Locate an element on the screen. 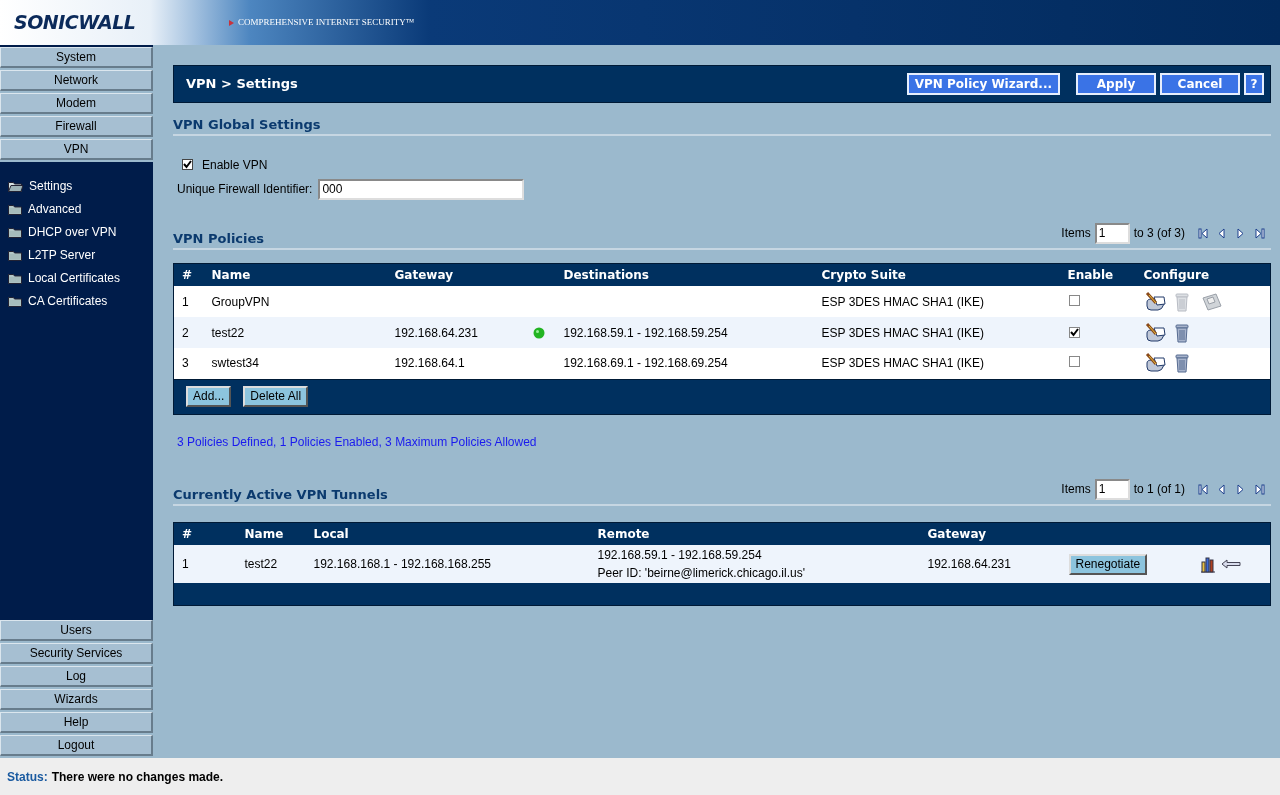  column-header: Local is located at coordinates (447, 534).